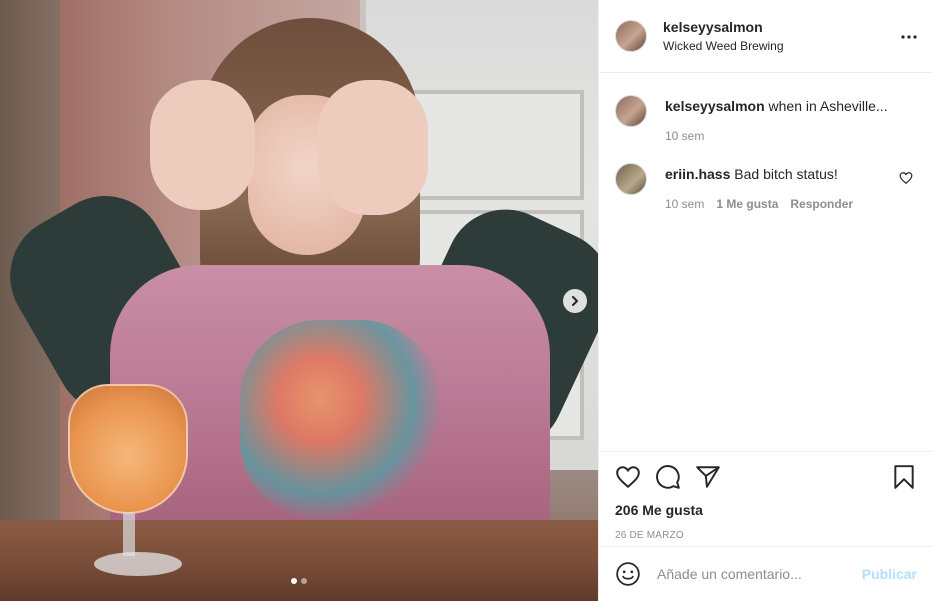 The image size is (933, 601). What do you see at coordinates (715, 106) in the screenshot?
I see `comment-username: kelseyysalmon` at bounding box center [715, 106].